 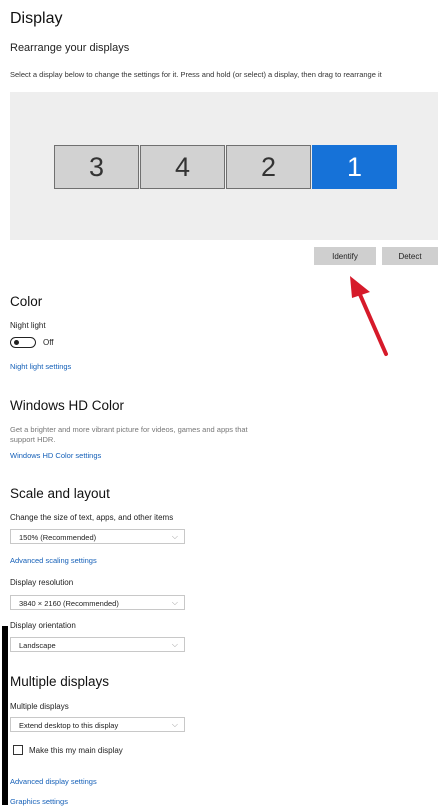 What do you see at coordinates (69, 725) in the screenshot?
I see `multiple-displays-value: Extend desktop to this display` at bounding box center [69, 725].